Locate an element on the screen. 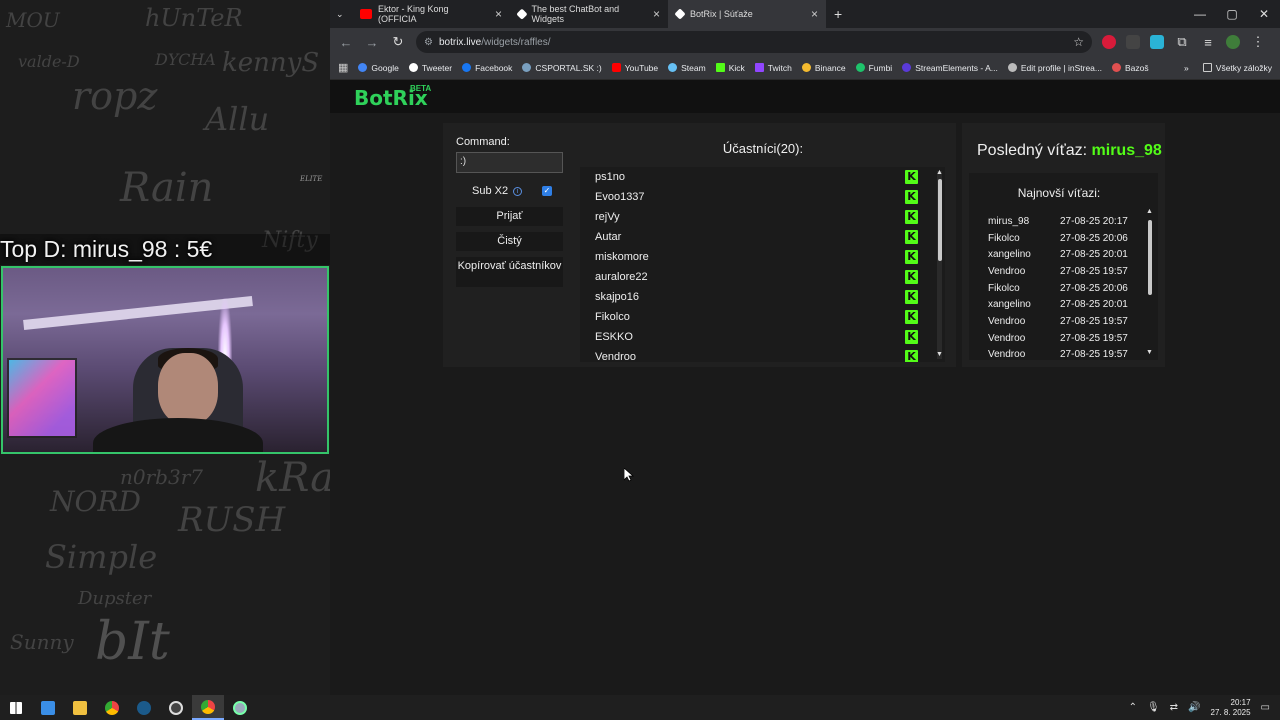  start-button is located at coordinates (16, 707).